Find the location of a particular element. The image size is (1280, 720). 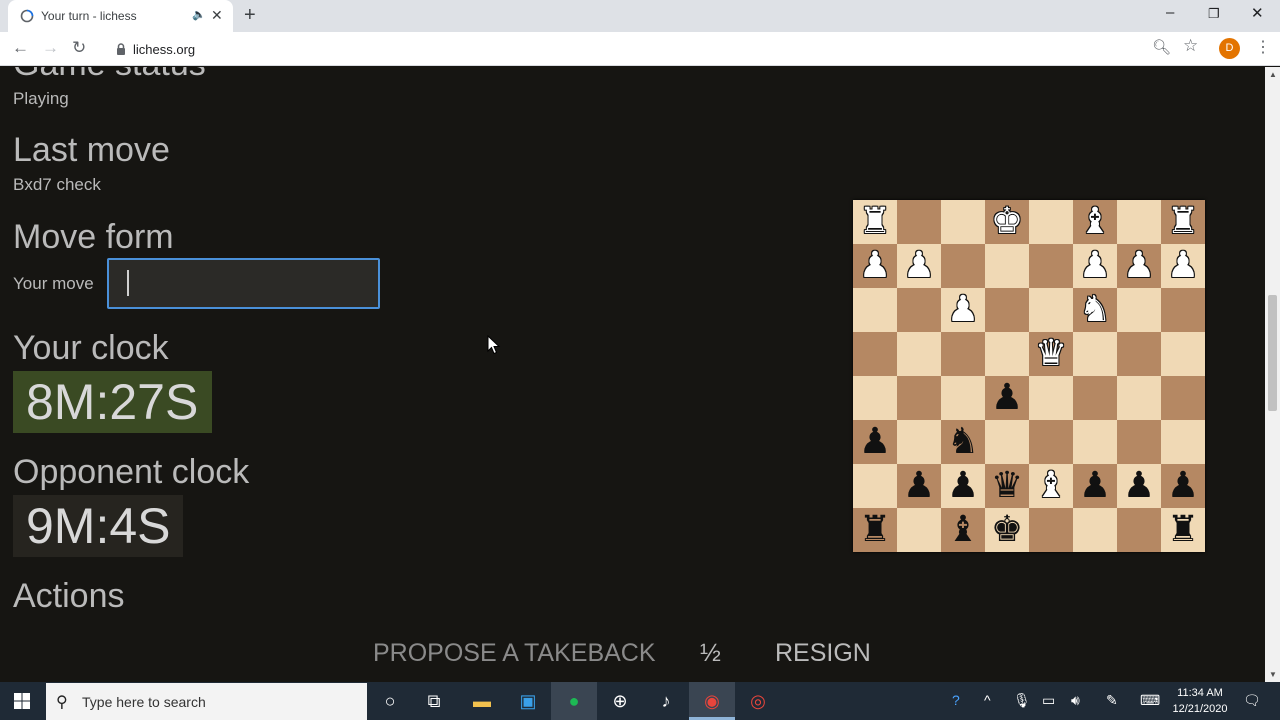

screen-recorder-icon: ◎ is located at coordinates (758, 701).